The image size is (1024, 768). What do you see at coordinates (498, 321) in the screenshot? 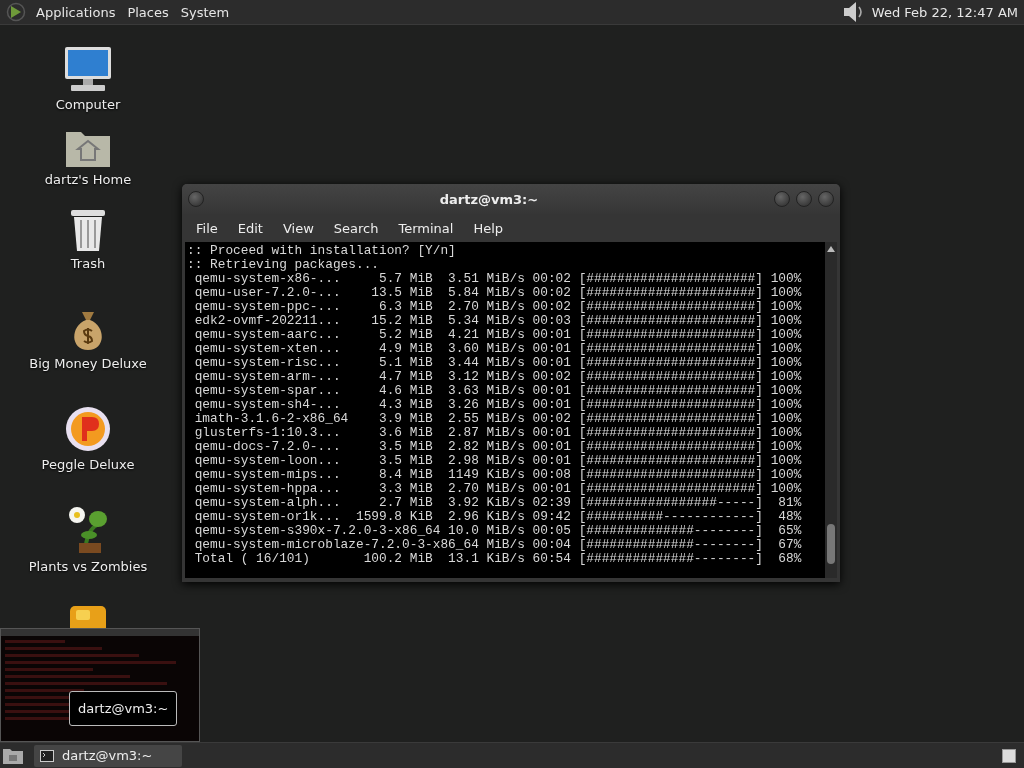
I see `terminal-line: edk2-ovmf-202211... 15.2 MiB 5.34 MiB/s 00:03 [######################] 100%` at bounding box center [498, 321].